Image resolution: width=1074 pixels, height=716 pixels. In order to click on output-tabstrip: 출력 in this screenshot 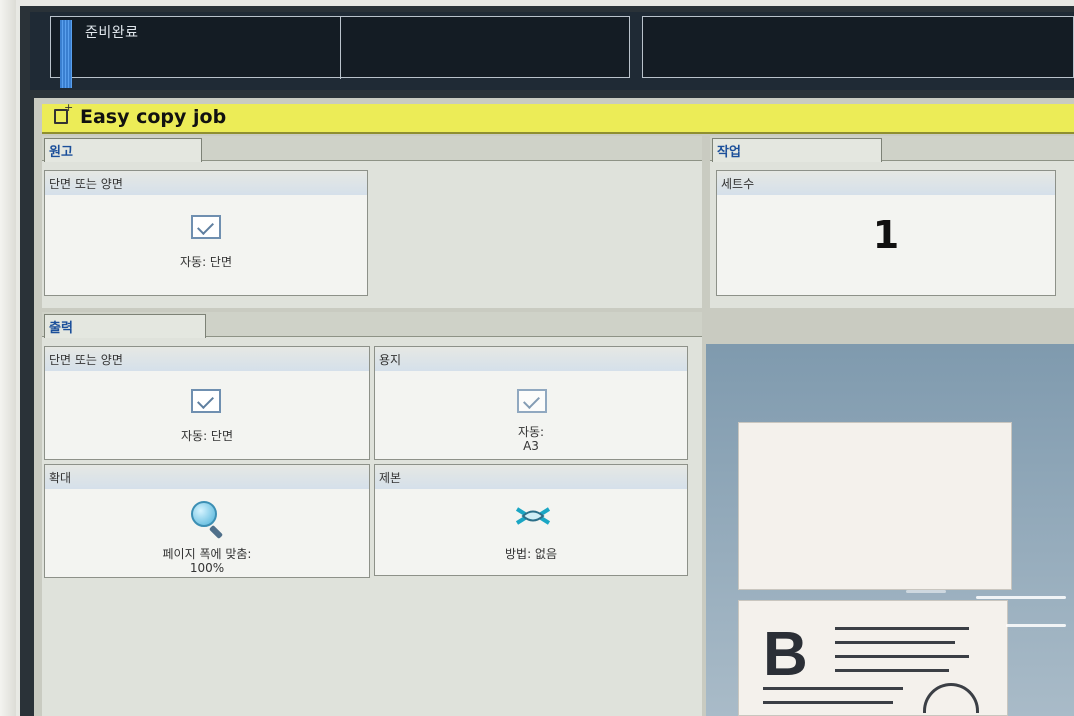, I will do `click(372, 325)`.